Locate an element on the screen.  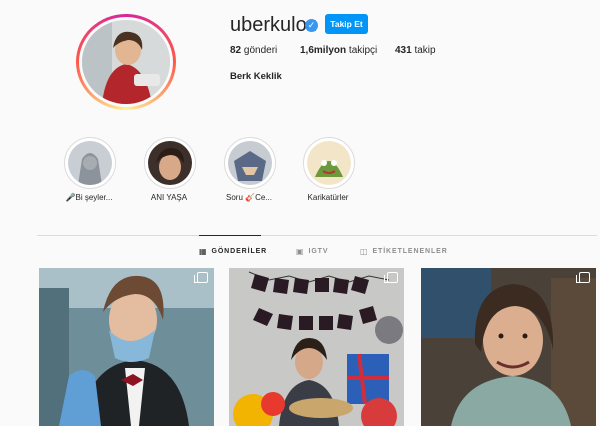
active-tab-indicator is located at coordinates (230, 235).